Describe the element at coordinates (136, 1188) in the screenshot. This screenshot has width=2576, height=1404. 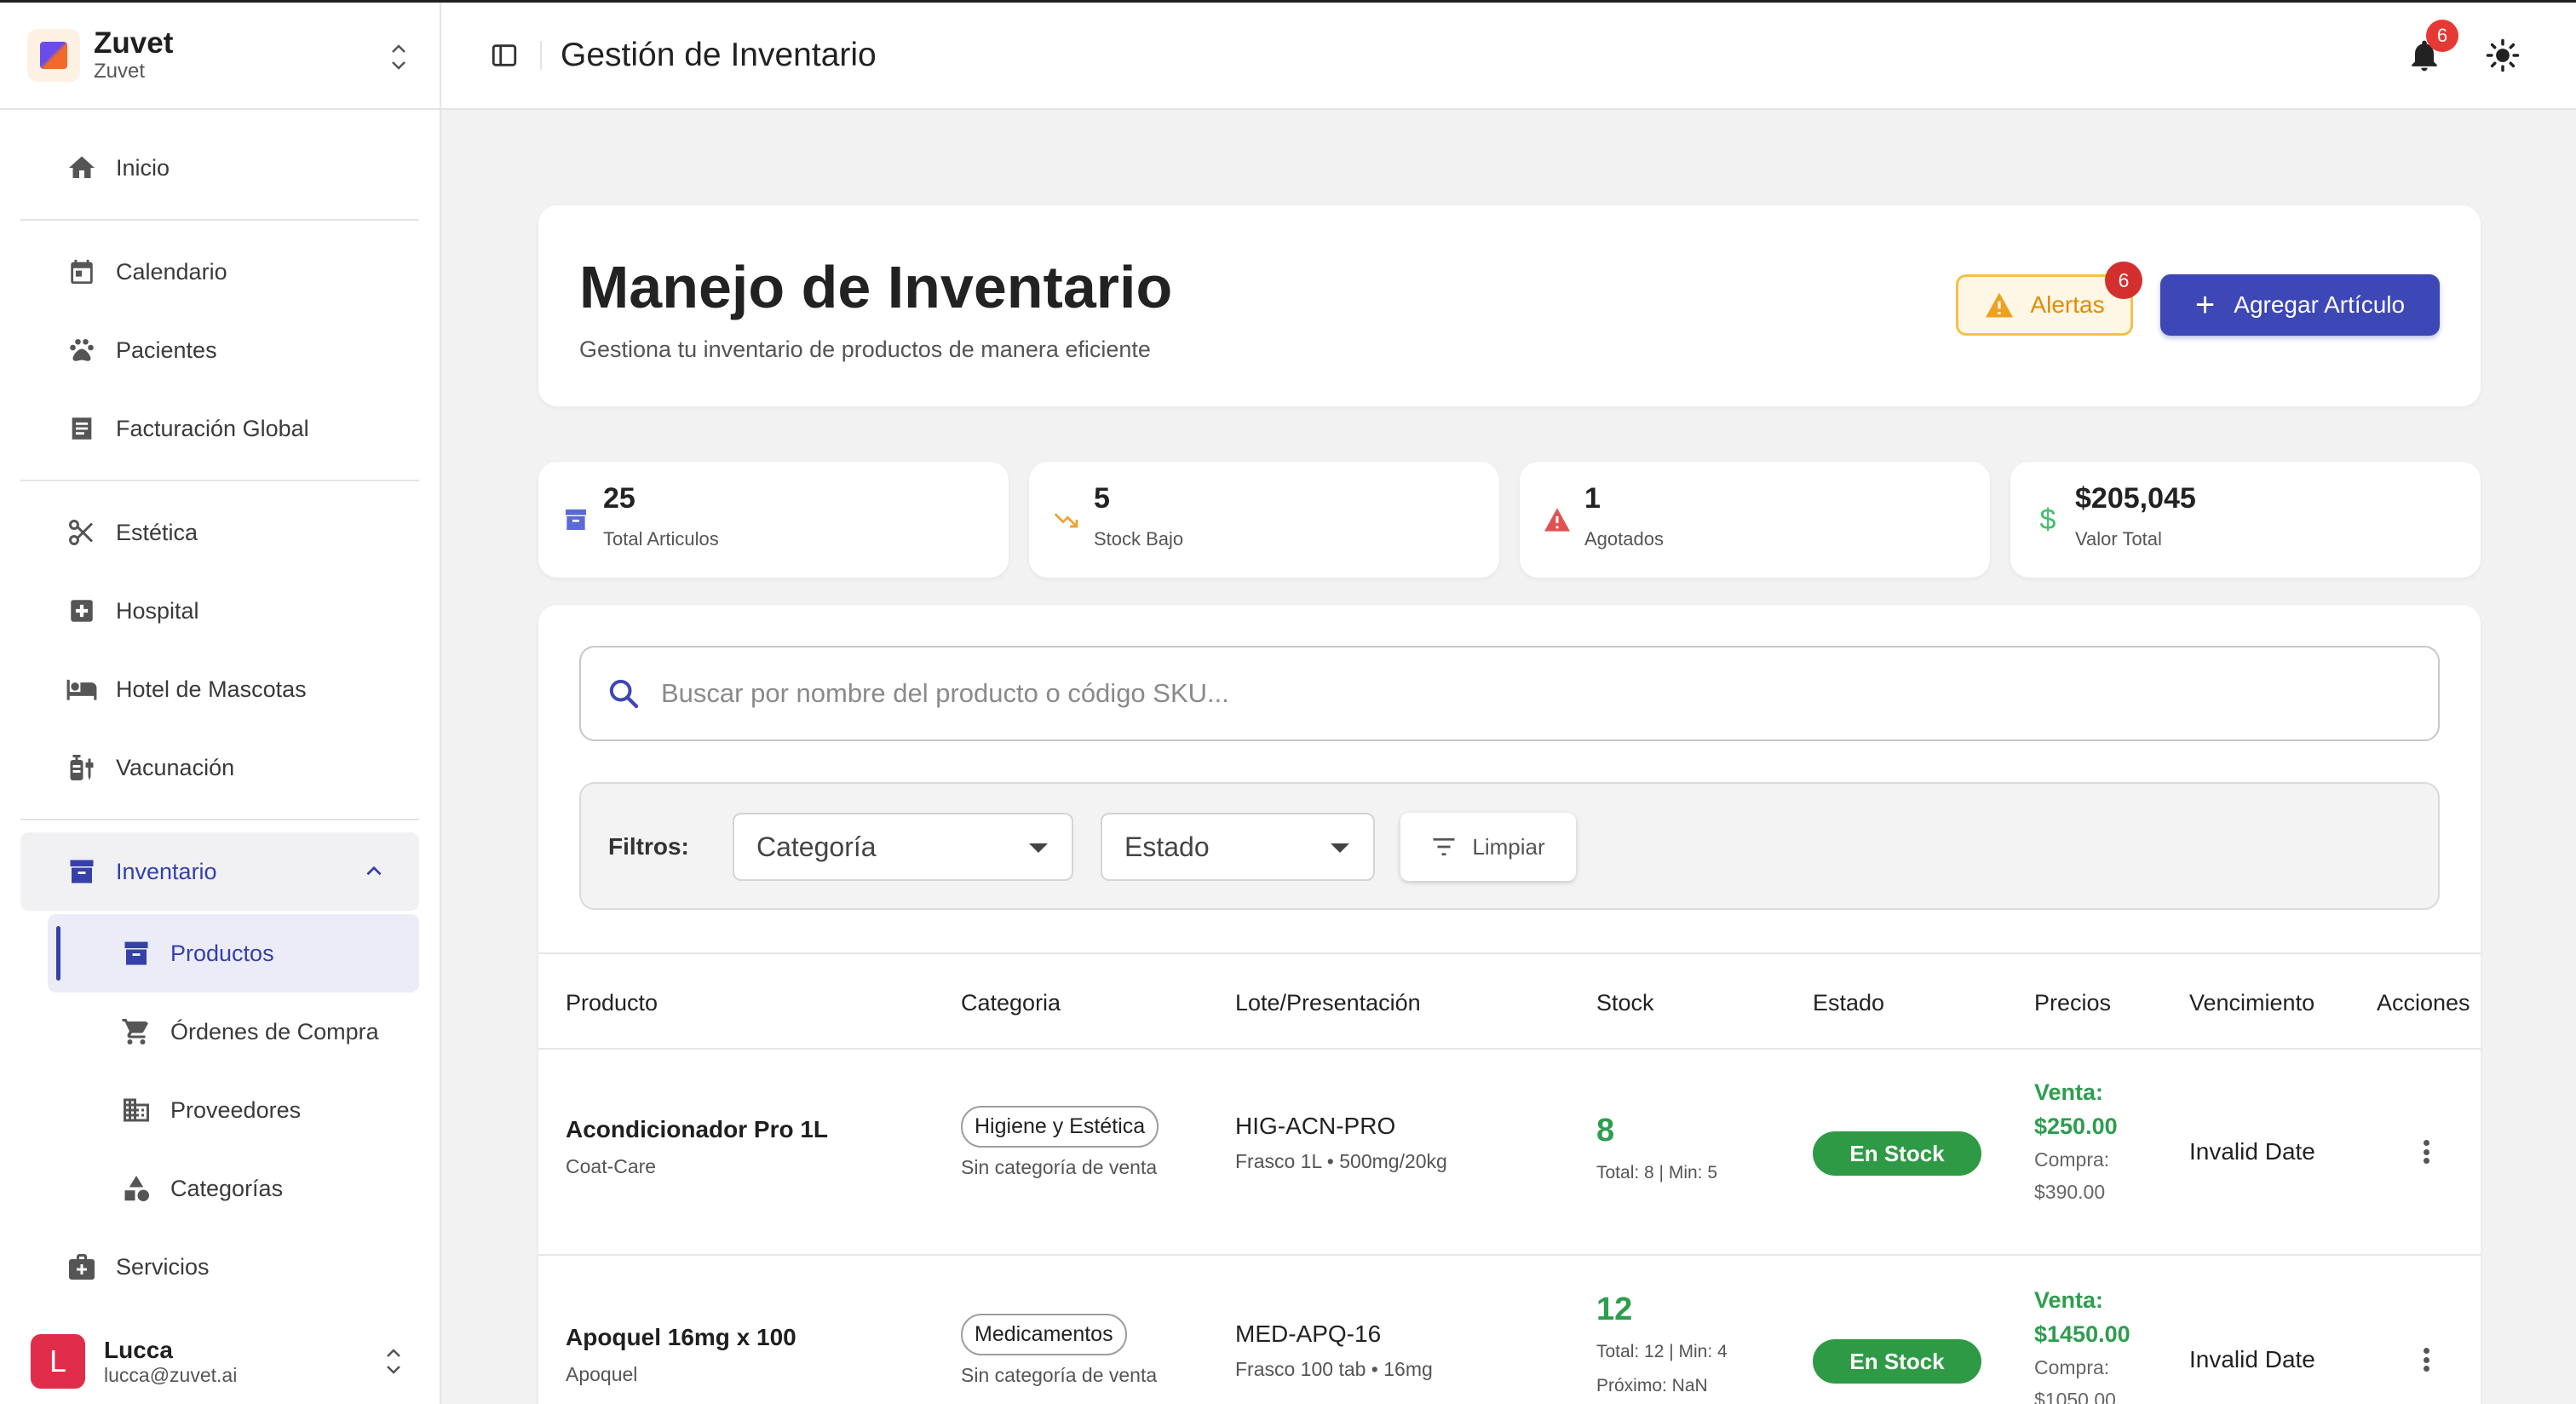
I see `shapes-icon` at that location.